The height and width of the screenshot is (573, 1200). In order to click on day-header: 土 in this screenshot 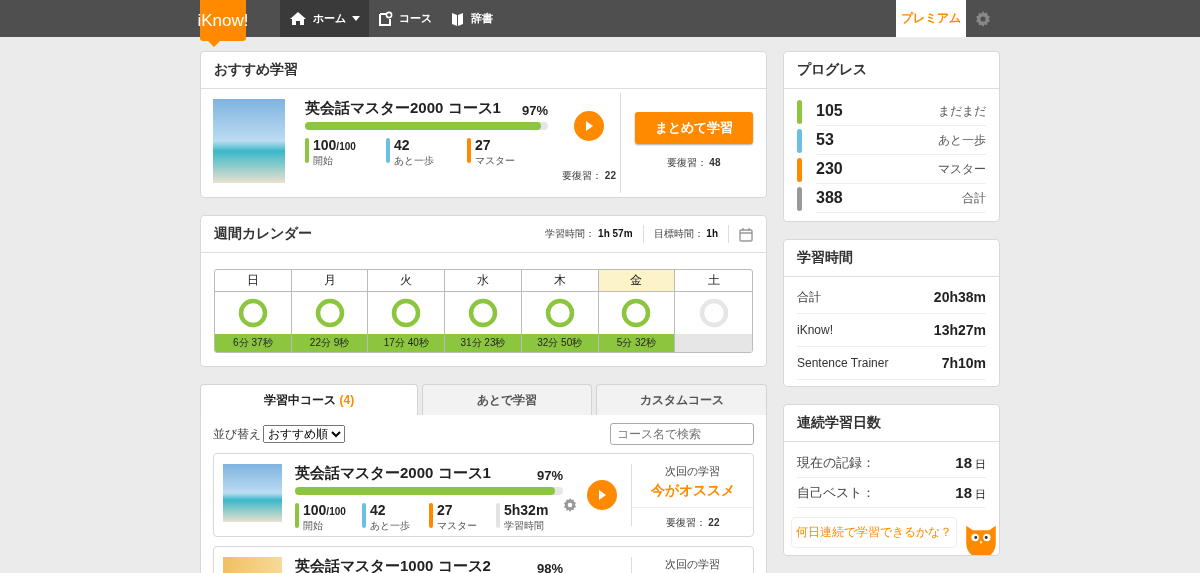, I will do `click(713, 281)`.